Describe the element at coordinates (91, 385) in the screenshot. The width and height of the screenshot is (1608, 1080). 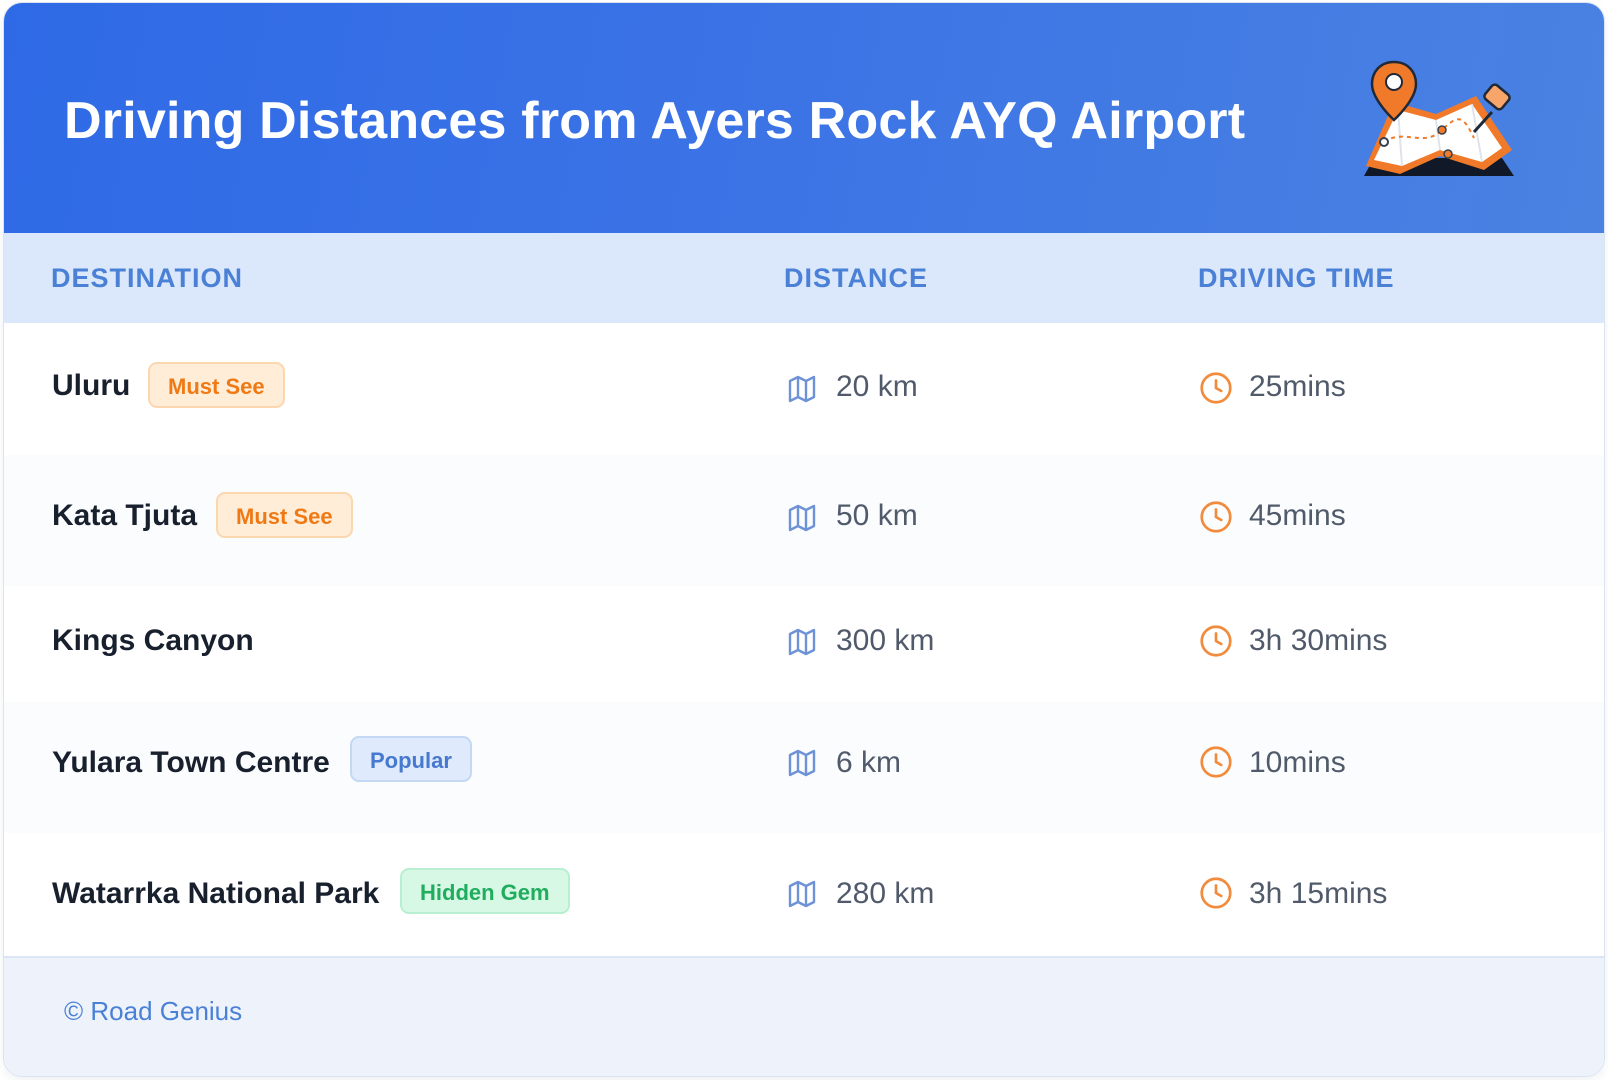
I see `destination-name: Uluru` at that location.